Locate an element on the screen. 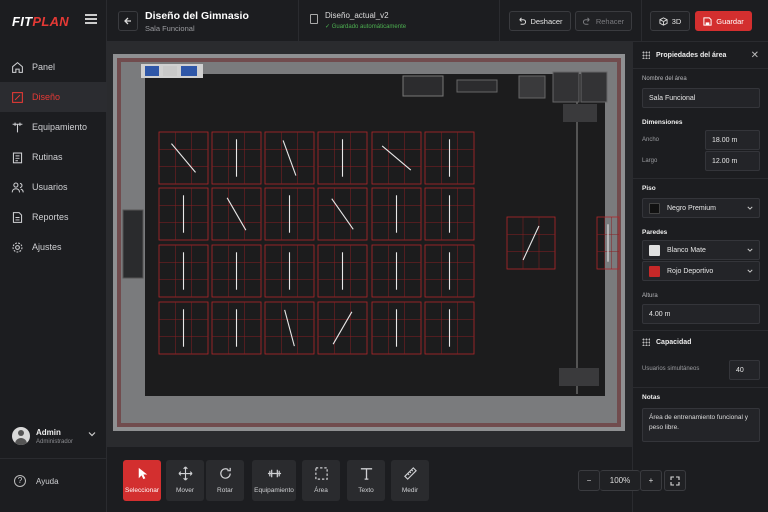  tool-area: Área is located at coordinates (321, 480).